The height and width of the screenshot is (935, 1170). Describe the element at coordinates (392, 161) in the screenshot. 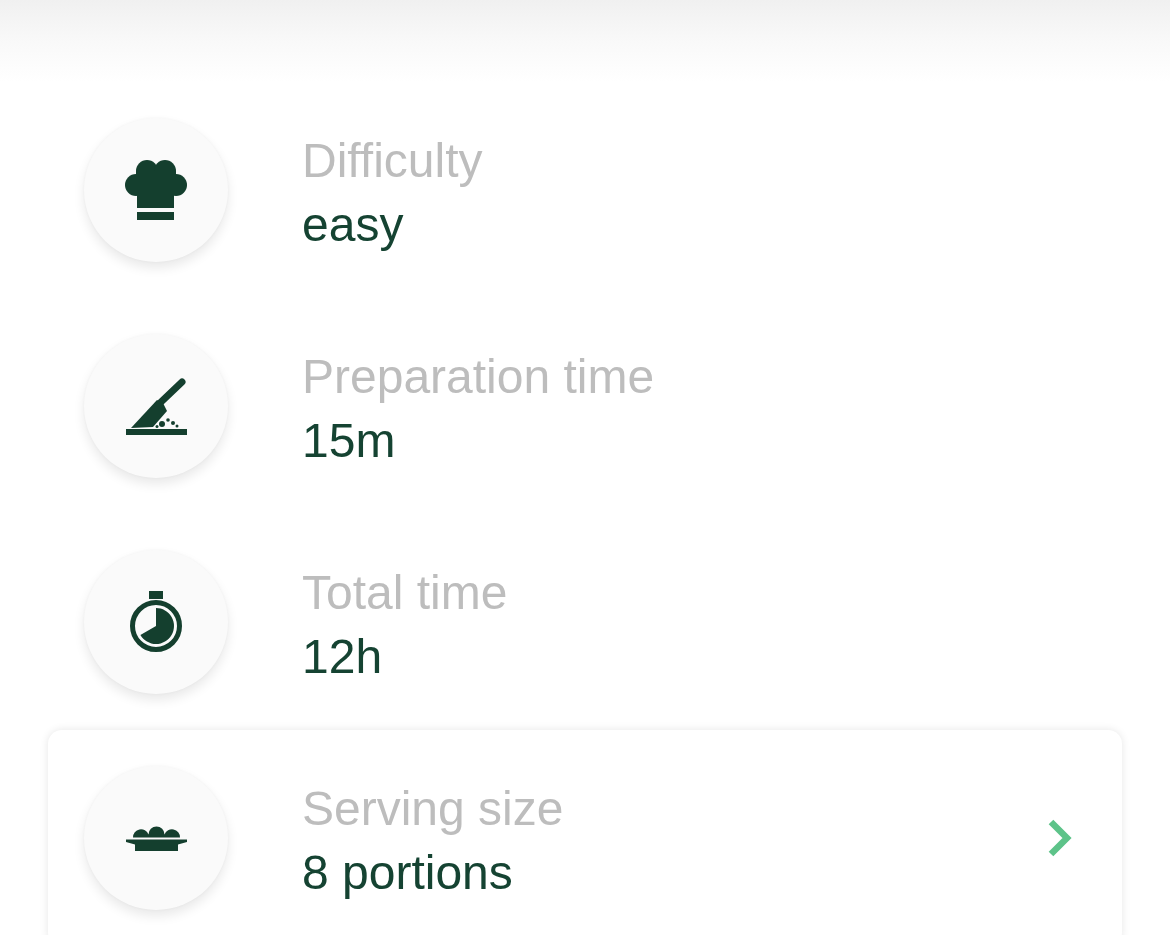

I see `detail-label: Difficulty` at that location.